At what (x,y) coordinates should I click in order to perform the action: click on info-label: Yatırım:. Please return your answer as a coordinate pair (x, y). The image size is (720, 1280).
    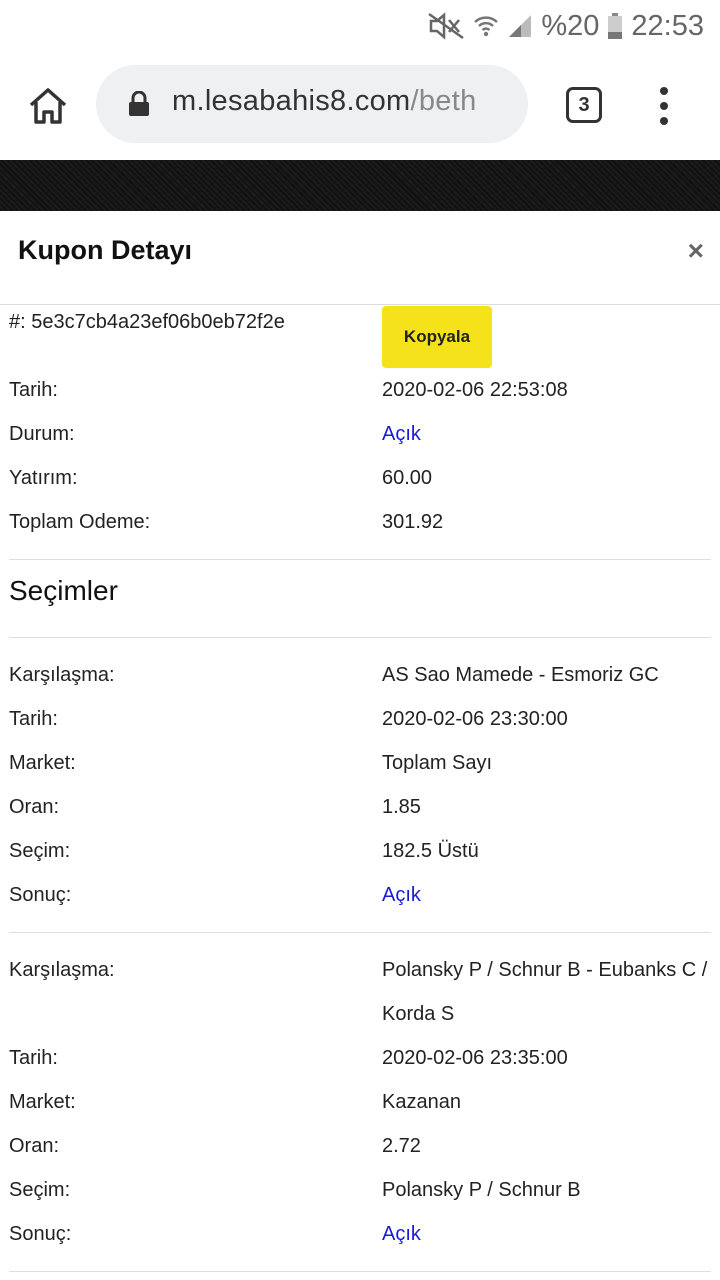
    Looking at the image, I should click on (43, 478).